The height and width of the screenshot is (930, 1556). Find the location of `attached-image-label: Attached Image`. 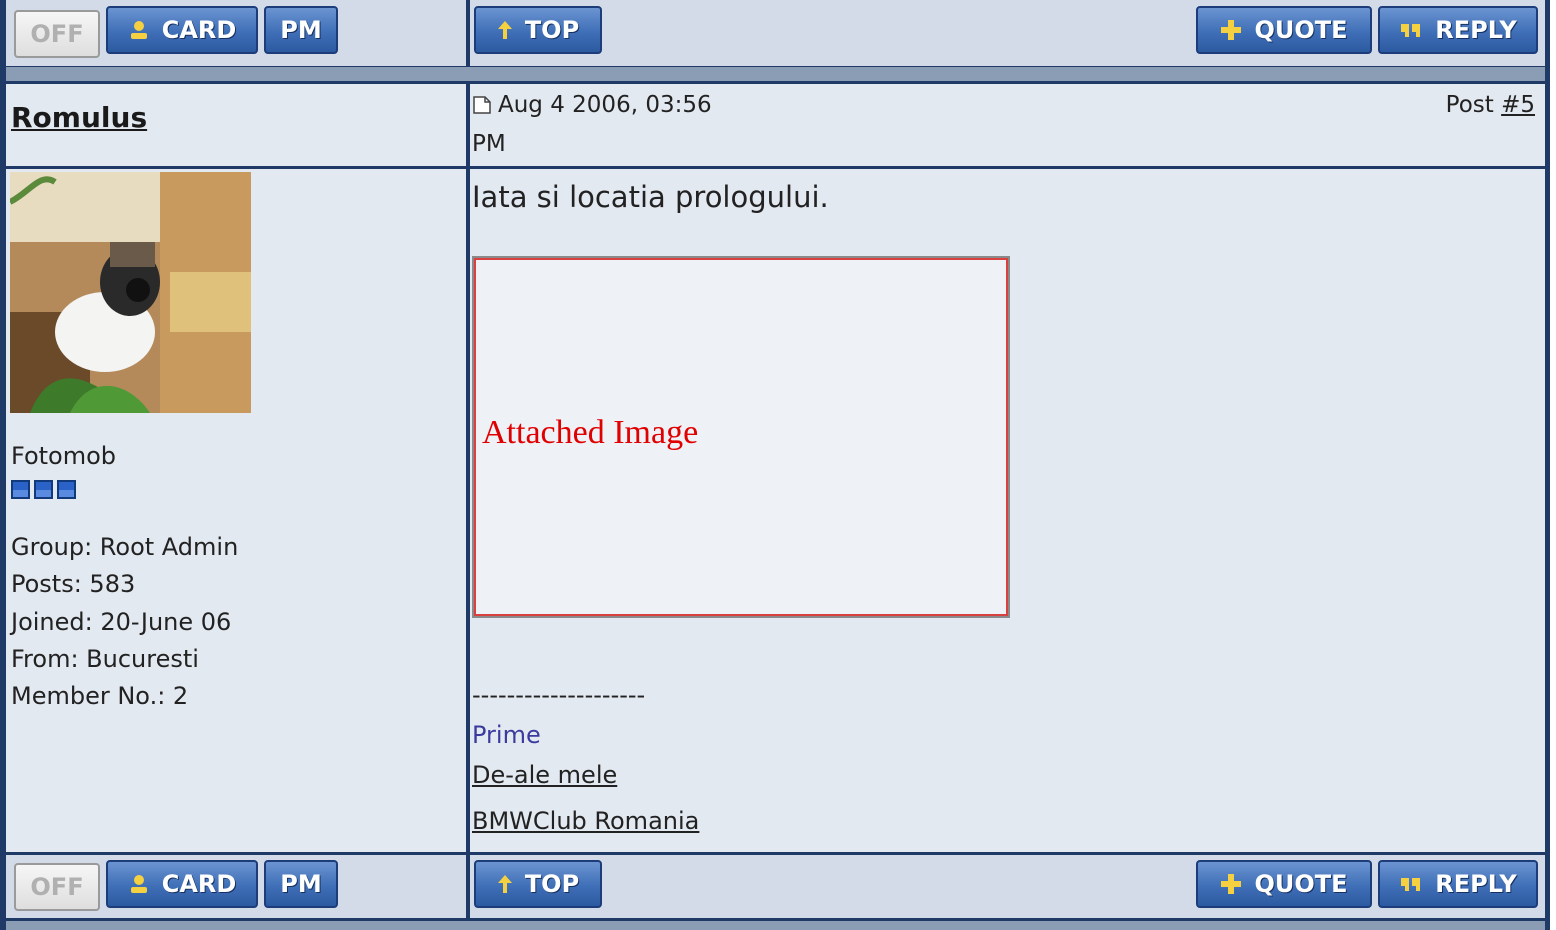

attached-image-label: Attached Image is located at coordinates (590, 432).